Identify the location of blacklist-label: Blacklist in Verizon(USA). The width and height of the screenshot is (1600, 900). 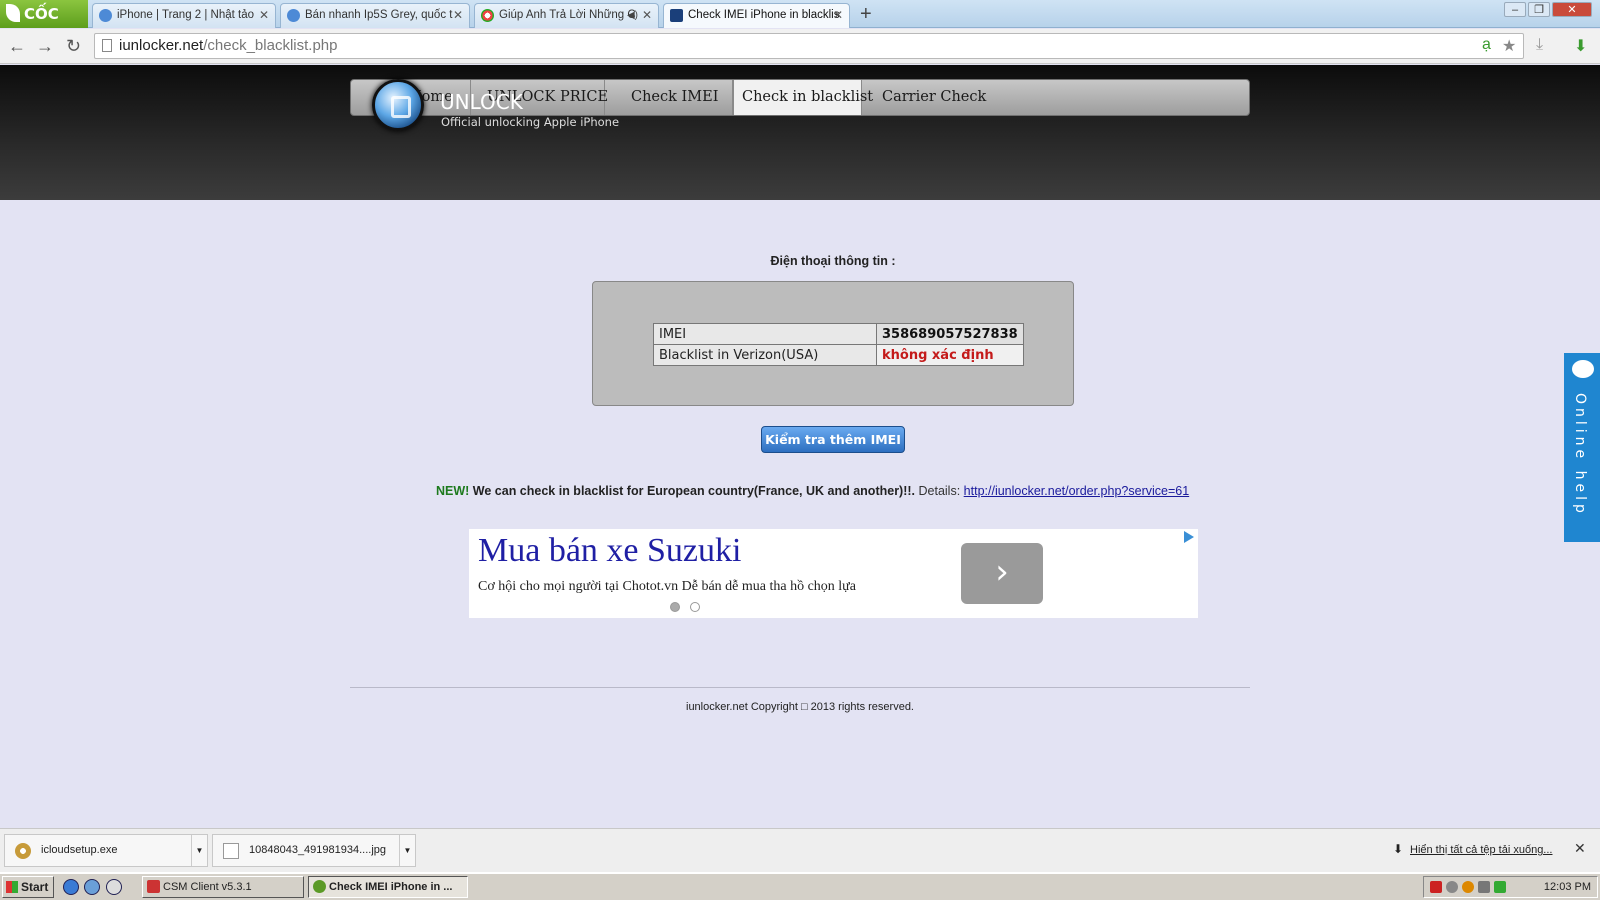
(765, 355).